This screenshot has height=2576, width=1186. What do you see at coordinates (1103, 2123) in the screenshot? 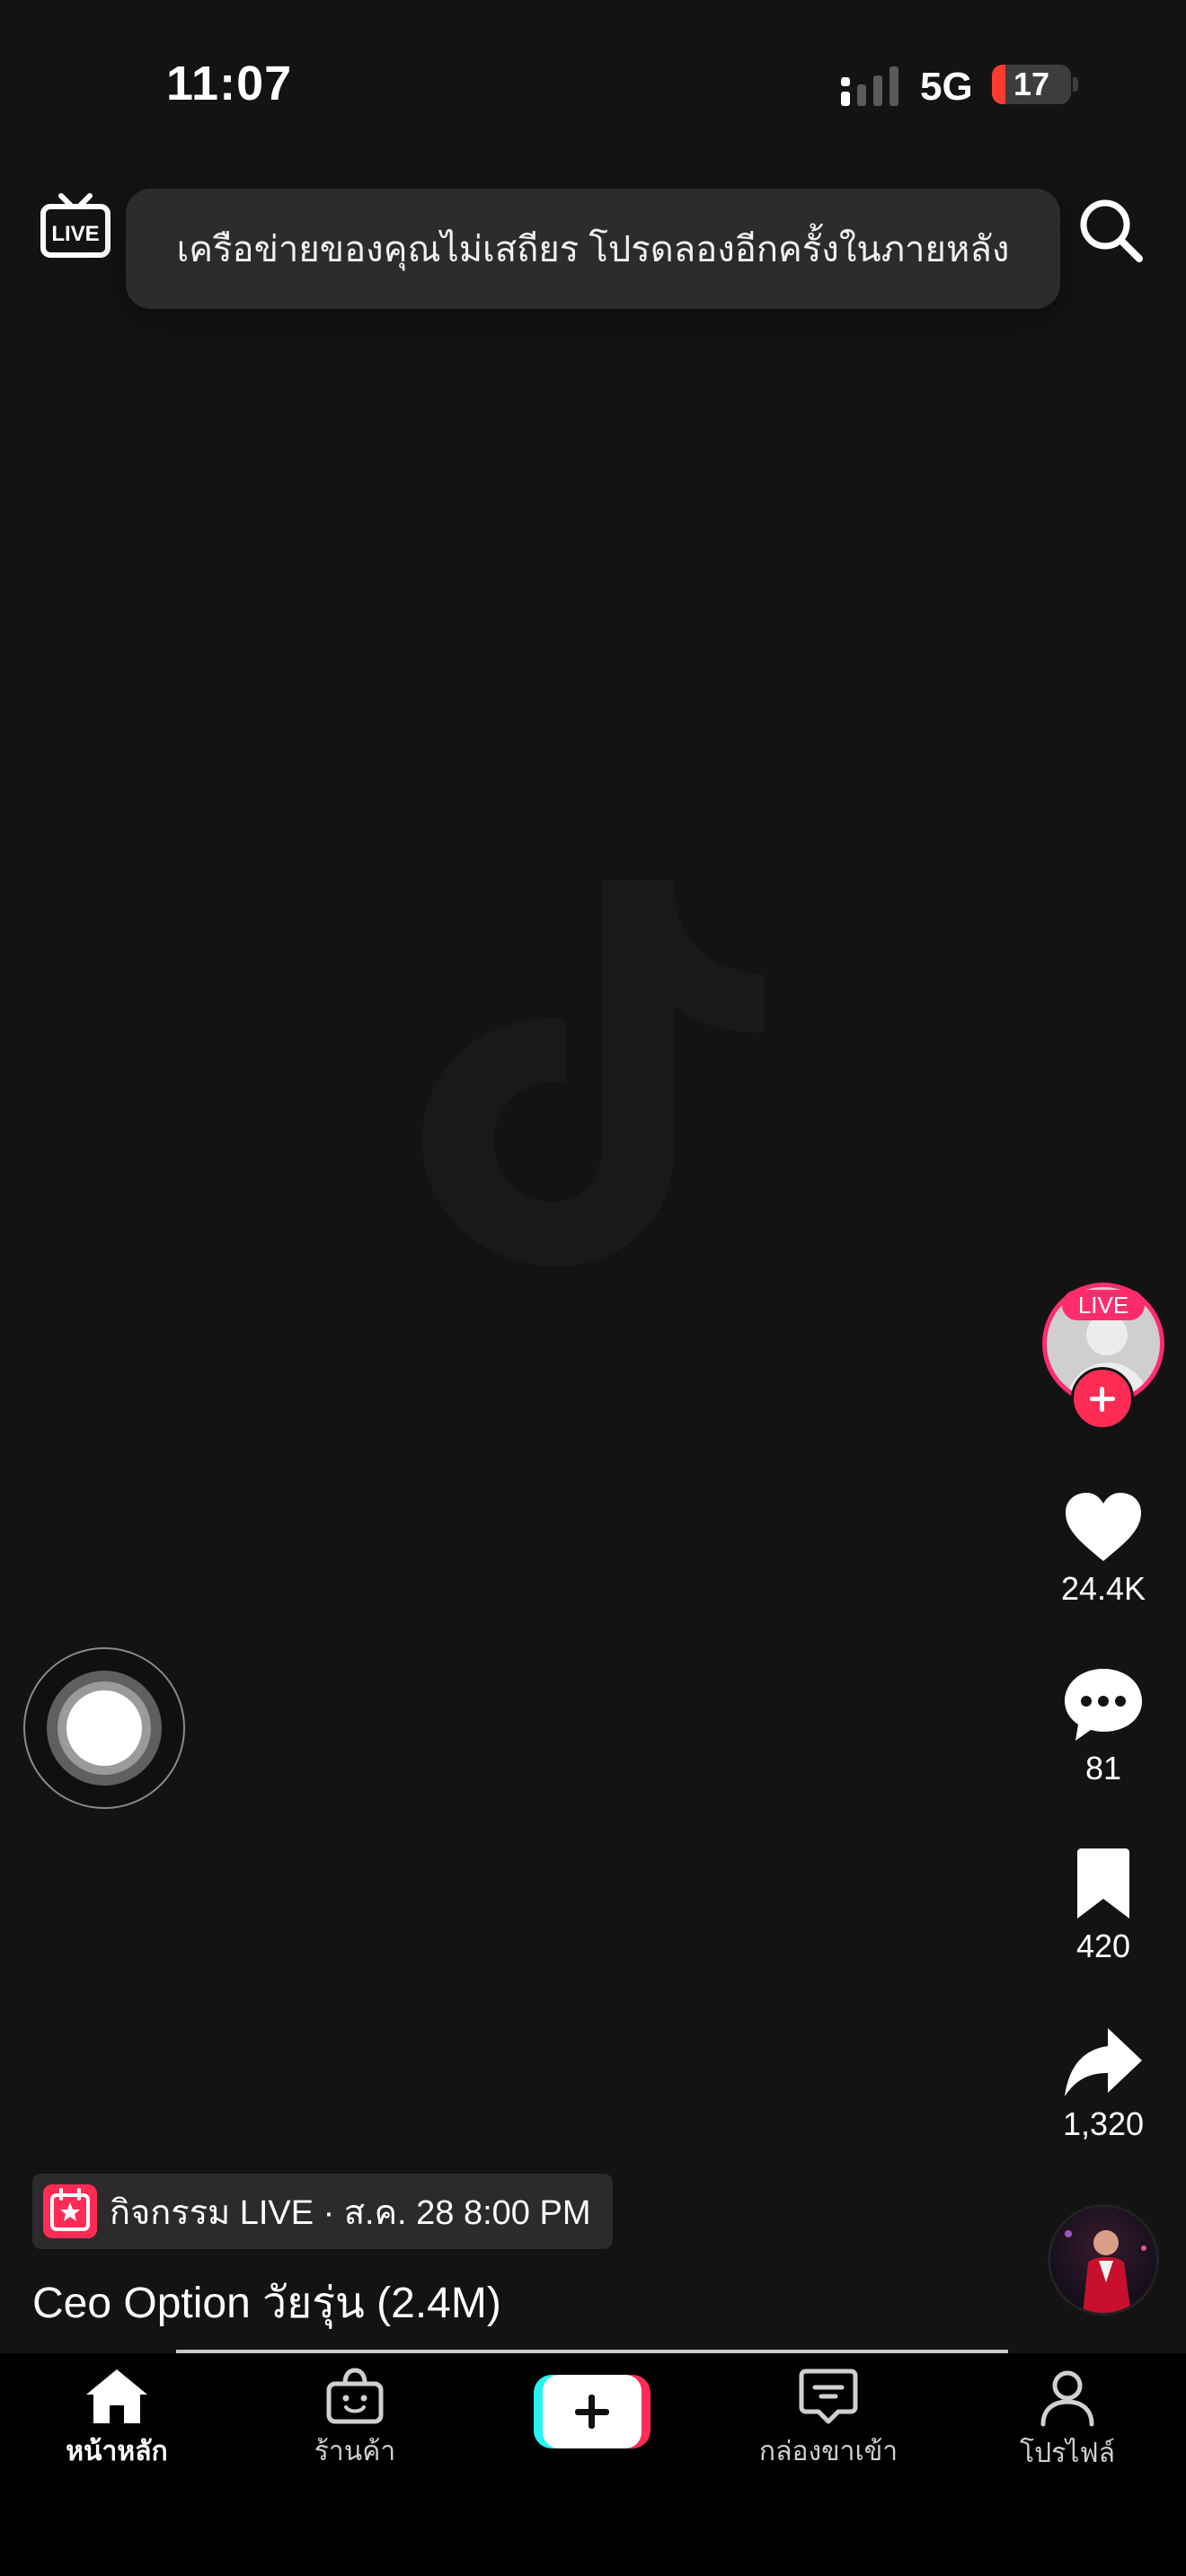
I see `share-count: 1,320` at bounding box center [1103, 2123].